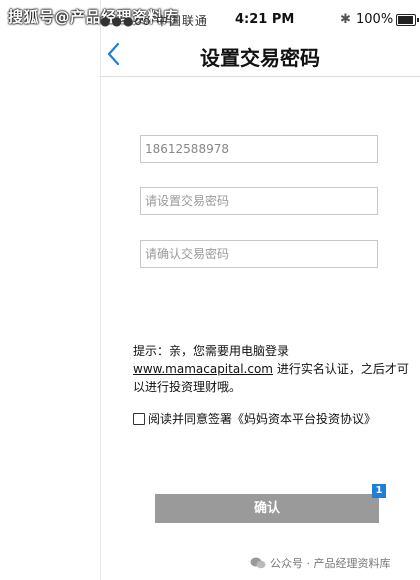 The height and width of the screenshot is (580, 420). What do you see at coordinates (379, 491) in the screenshot?
I see `step-badge: 1` at bounding box center [379, 491].